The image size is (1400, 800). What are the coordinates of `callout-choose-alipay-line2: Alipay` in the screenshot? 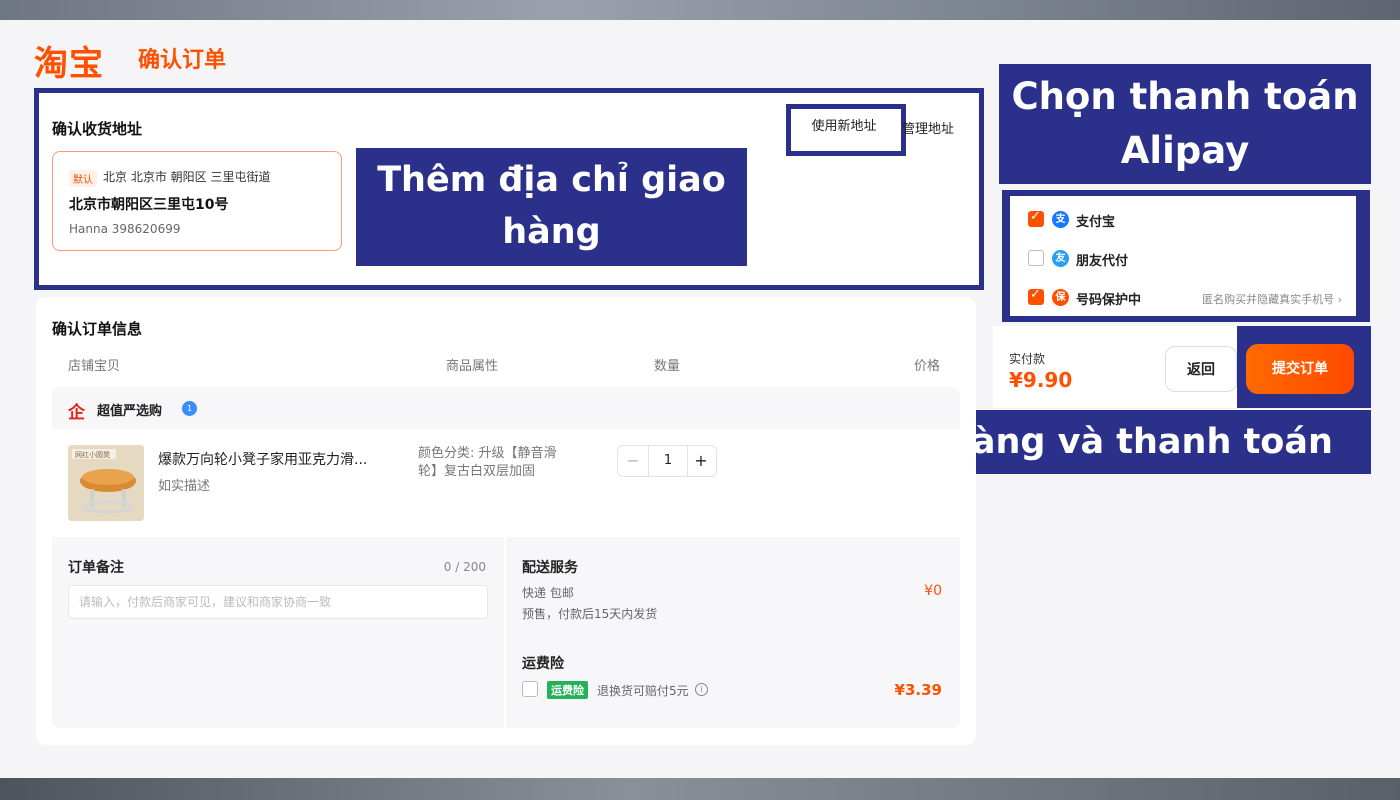 It's located at (1185, 150).